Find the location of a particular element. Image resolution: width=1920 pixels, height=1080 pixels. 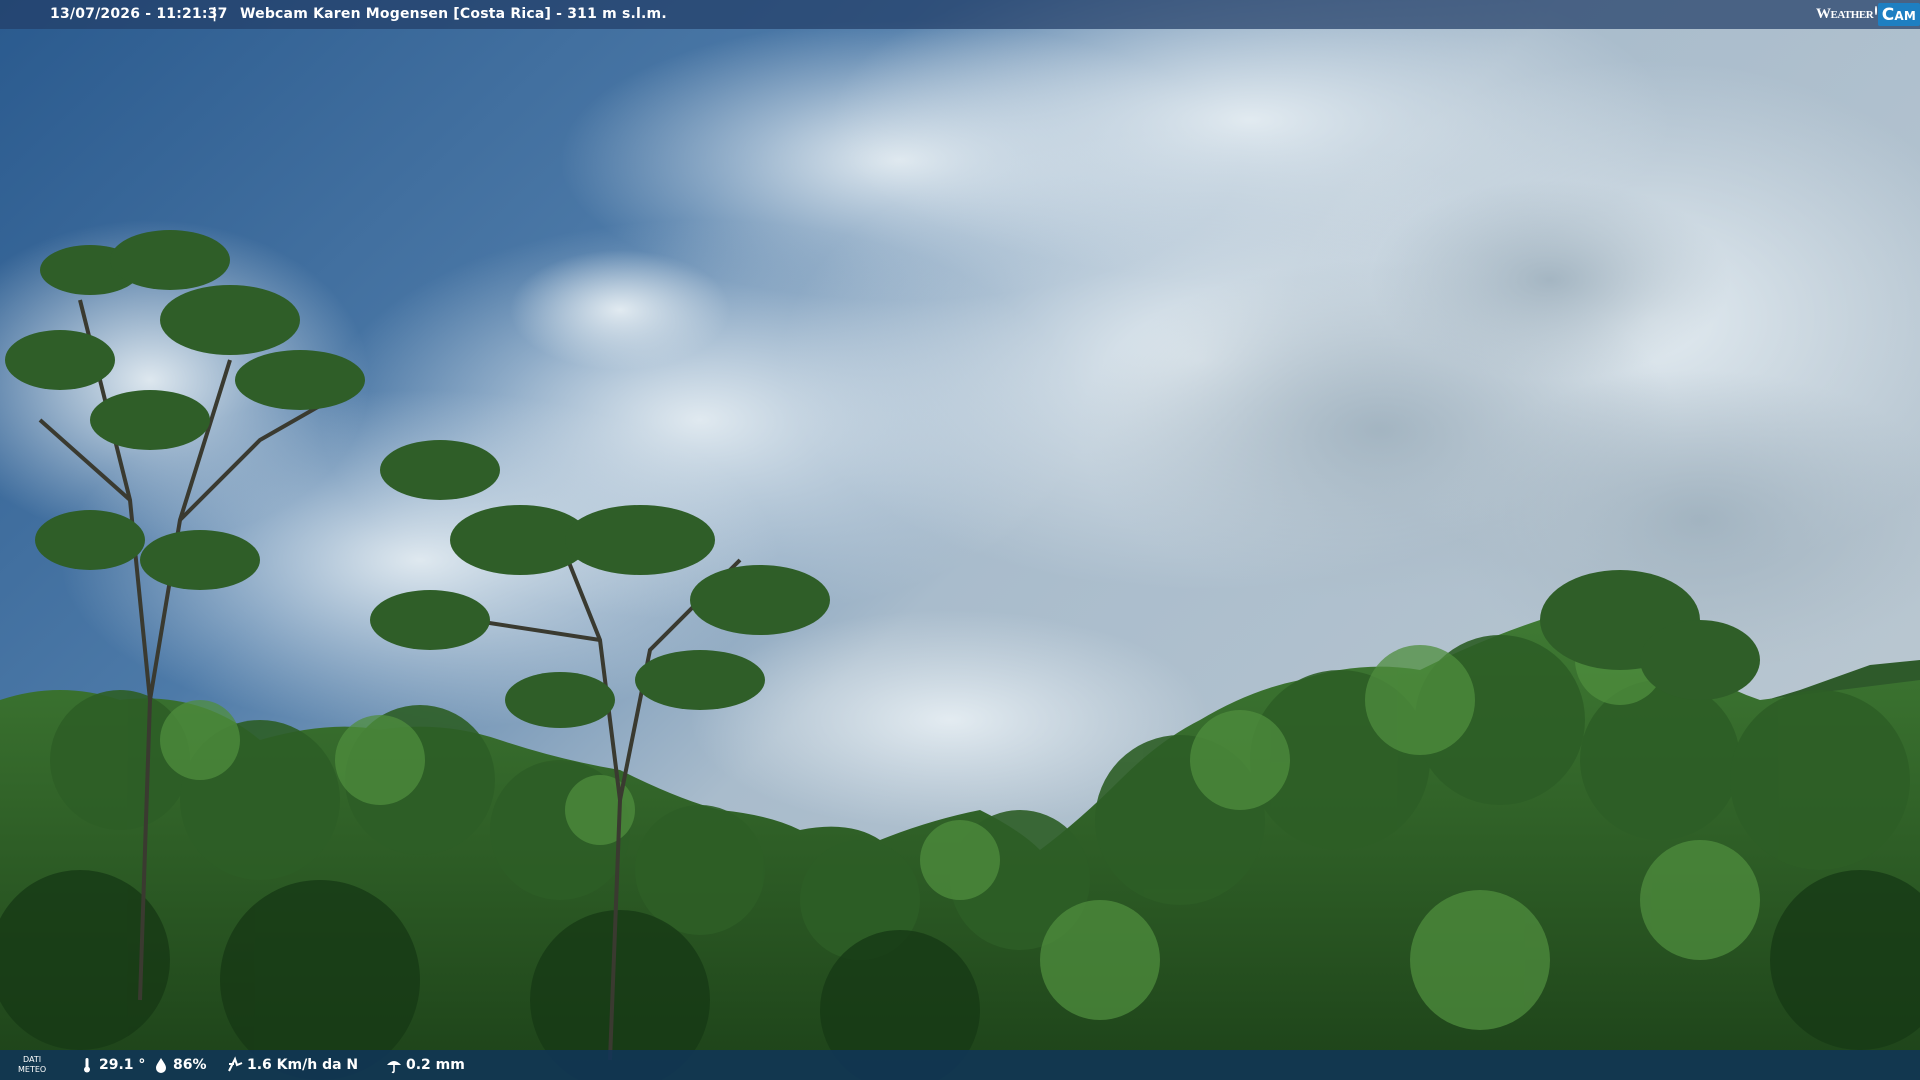

wind-value: 1.6 Km/h da N is located at coordinates (303, 1065).